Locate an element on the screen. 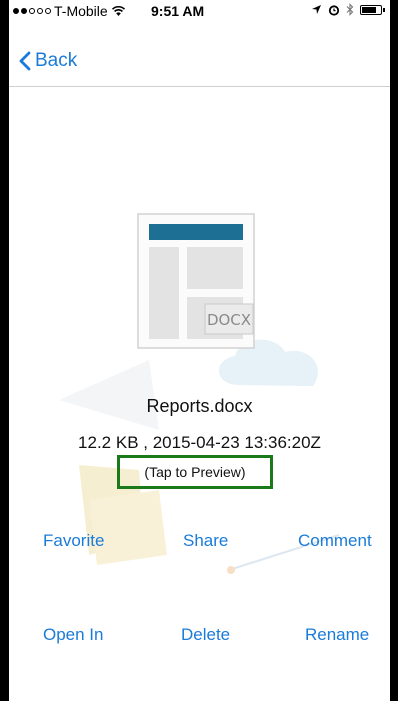 The height and width of the screenshot is (701, 398). clock: 9:51 AM is located at coordinates (178, 11).